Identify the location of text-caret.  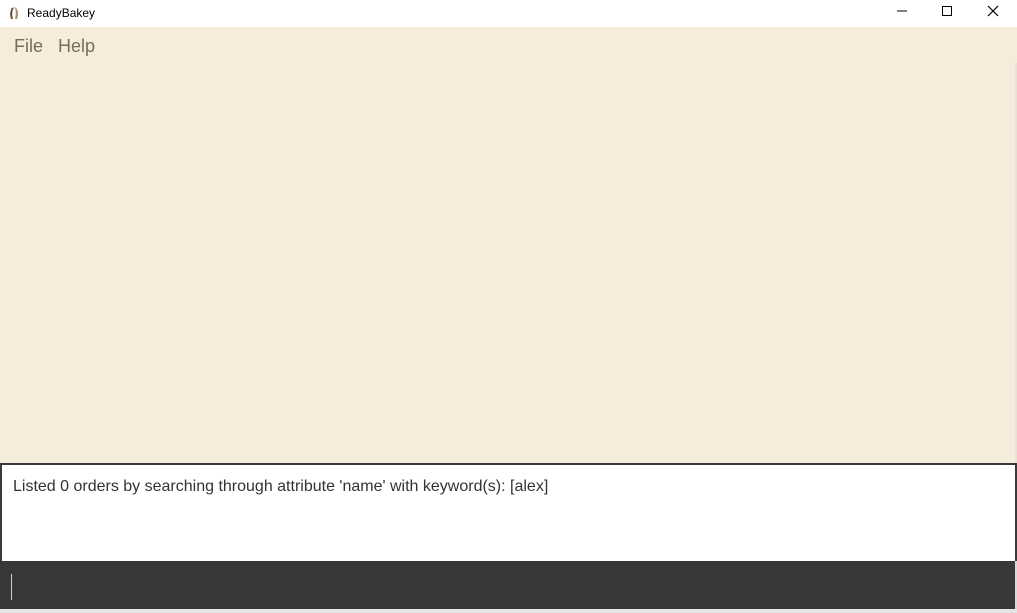
(11, 587).